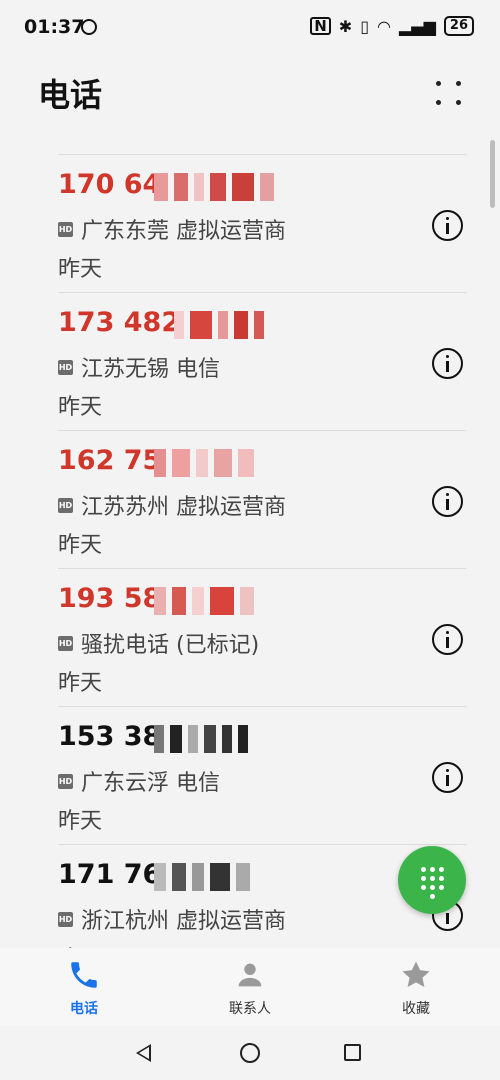  What do you see at coordinates (449, 93) in the screenshot?
I see `more-options-button` at bounding box center [449, 93].